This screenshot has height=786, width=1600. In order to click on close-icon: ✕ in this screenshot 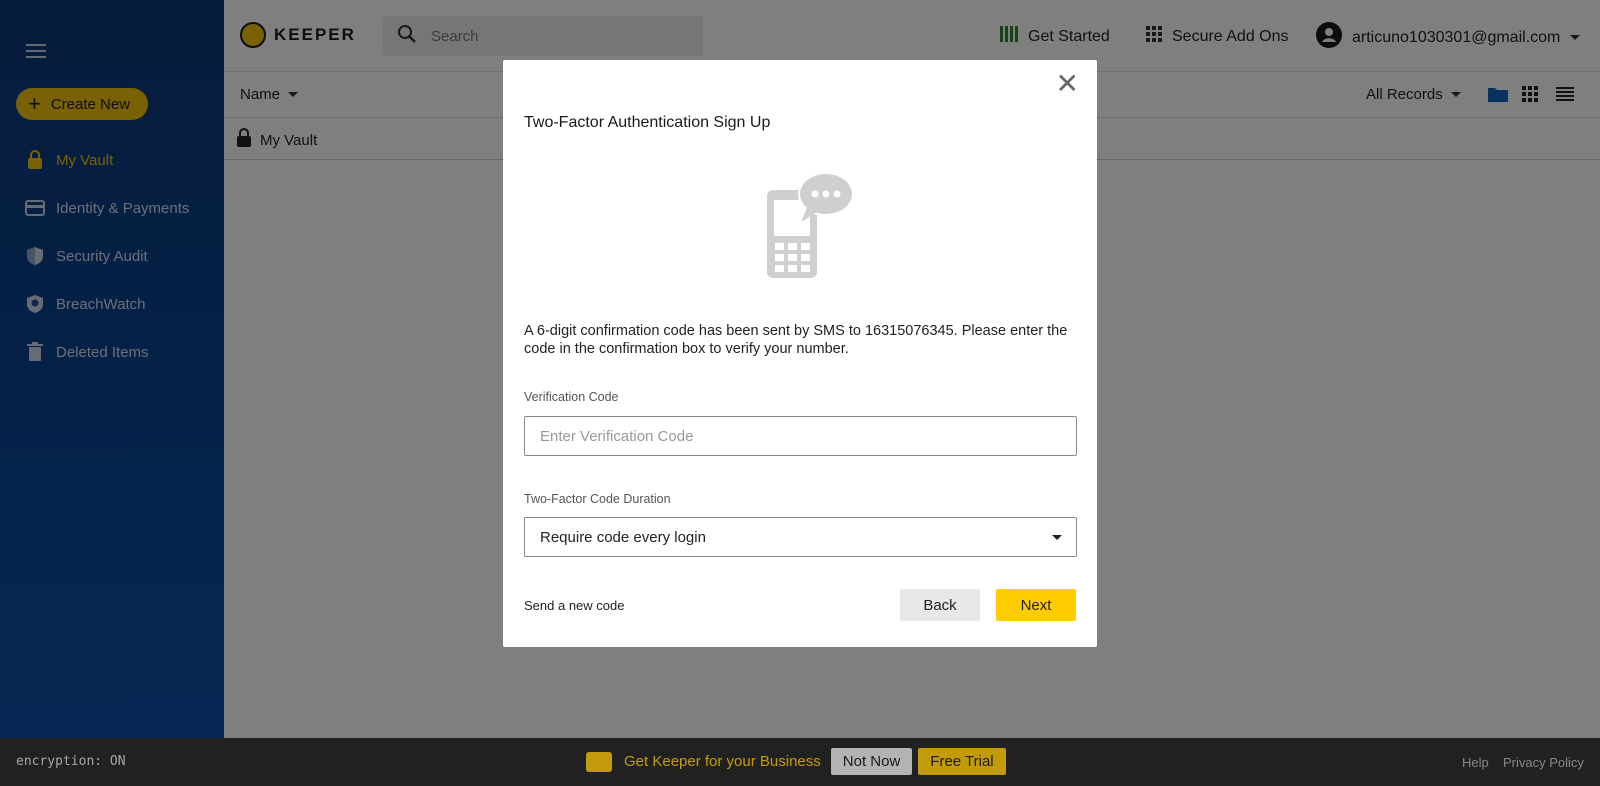, I will do `click(1067, 84)`.